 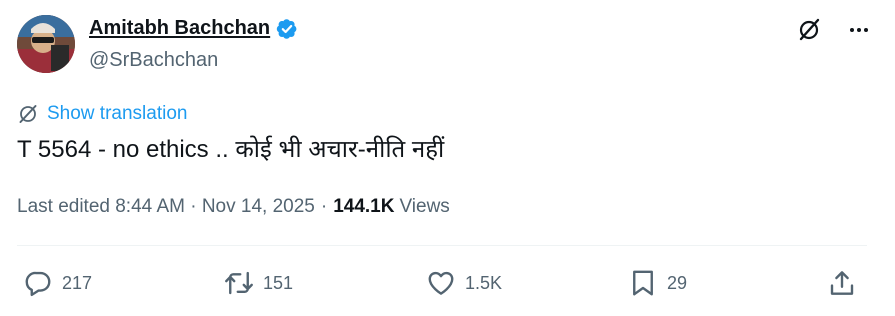 I want to click on bookmark-icon, so click(x=643, y=283).